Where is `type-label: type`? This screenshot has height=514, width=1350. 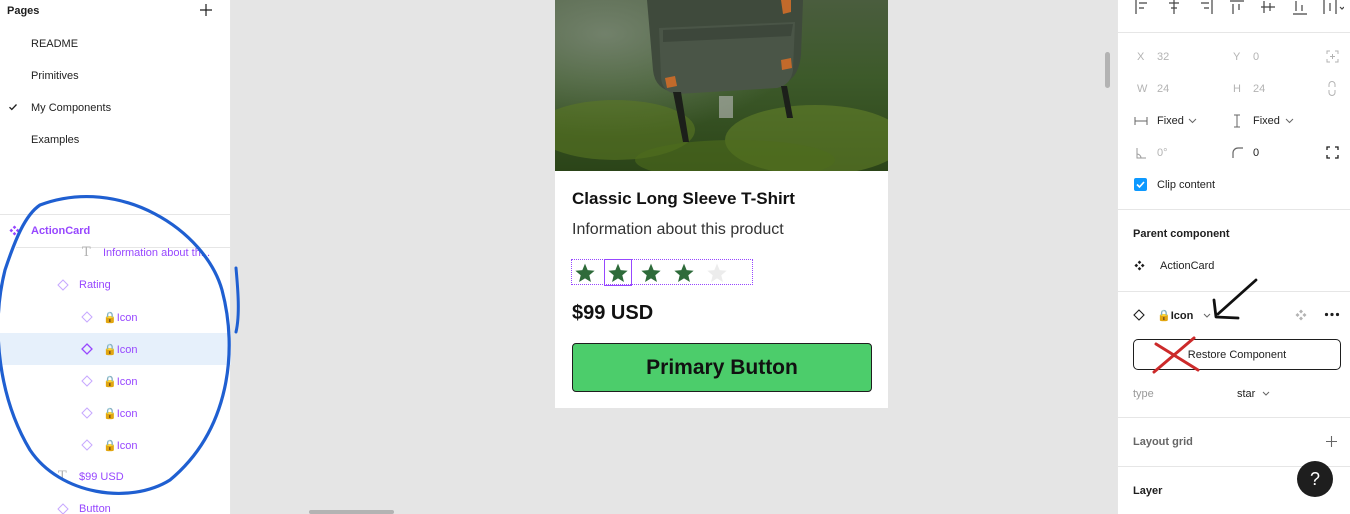
type-label: type is located at coordinates (1143, 394).